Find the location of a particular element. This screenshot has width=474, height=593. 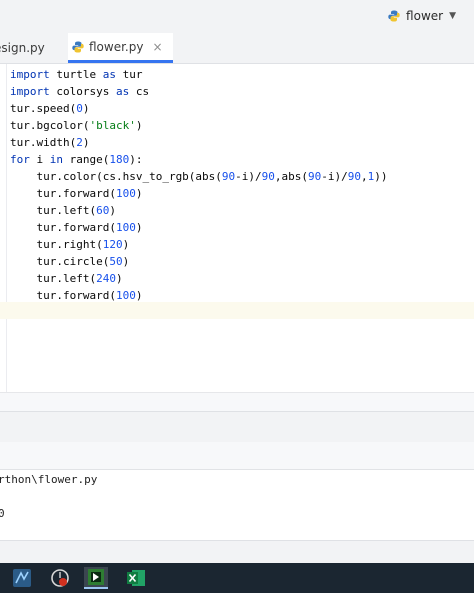

code-line: tur.bgcolor('black') is located at coordinates (199, 125).